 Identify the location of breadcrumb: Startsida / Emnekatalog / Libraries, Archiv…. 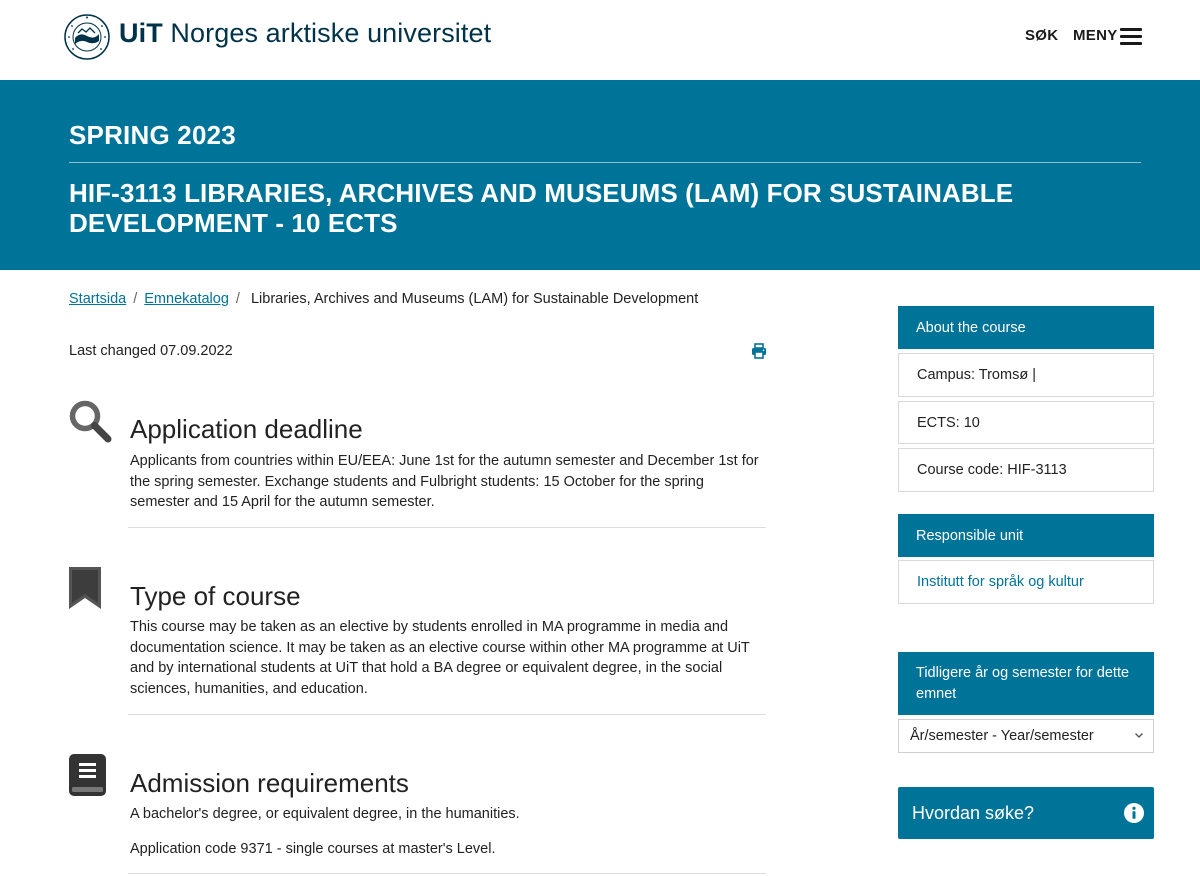
(383, 299).